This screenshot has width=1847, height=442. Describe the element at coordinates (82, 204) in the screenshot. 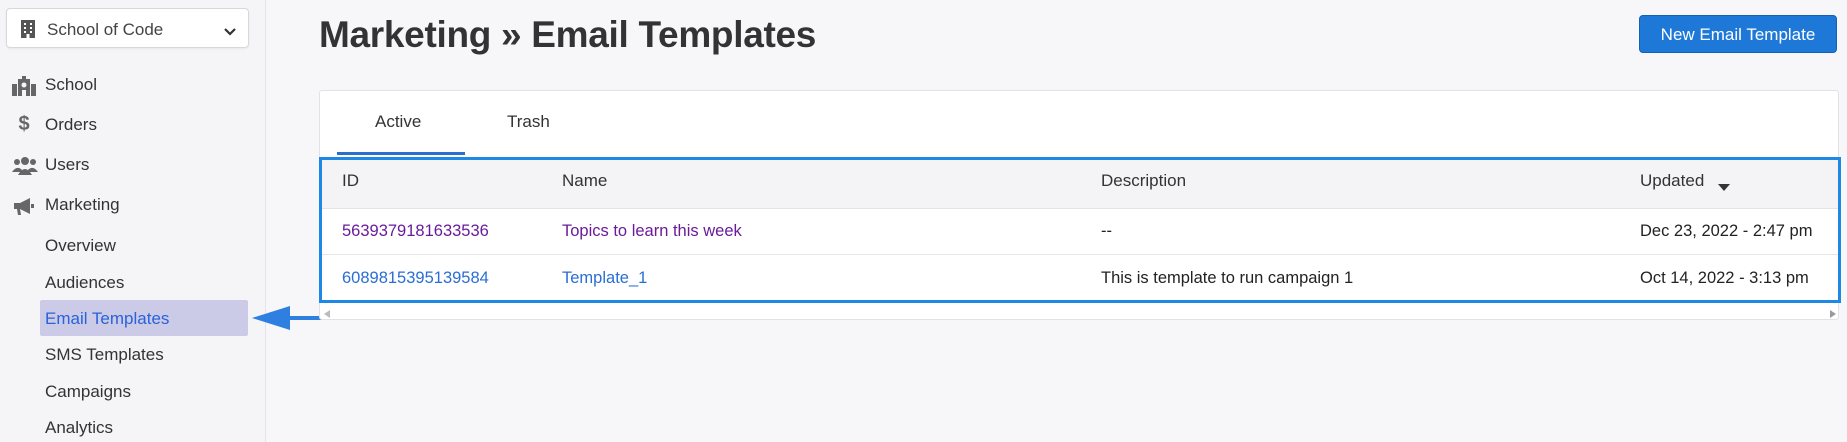

I see `sidebar-item-label: Marketing` at that location.